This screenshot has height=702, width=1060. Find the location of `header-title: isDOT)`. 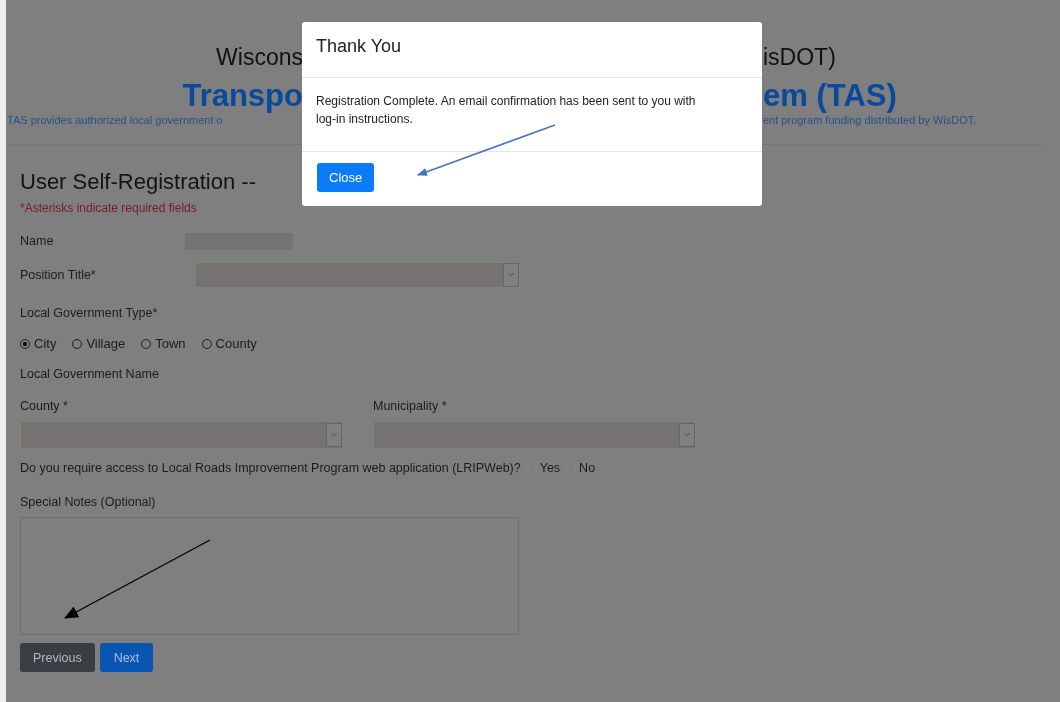

header-title: isDOT) is located at coordinates (799, 57).